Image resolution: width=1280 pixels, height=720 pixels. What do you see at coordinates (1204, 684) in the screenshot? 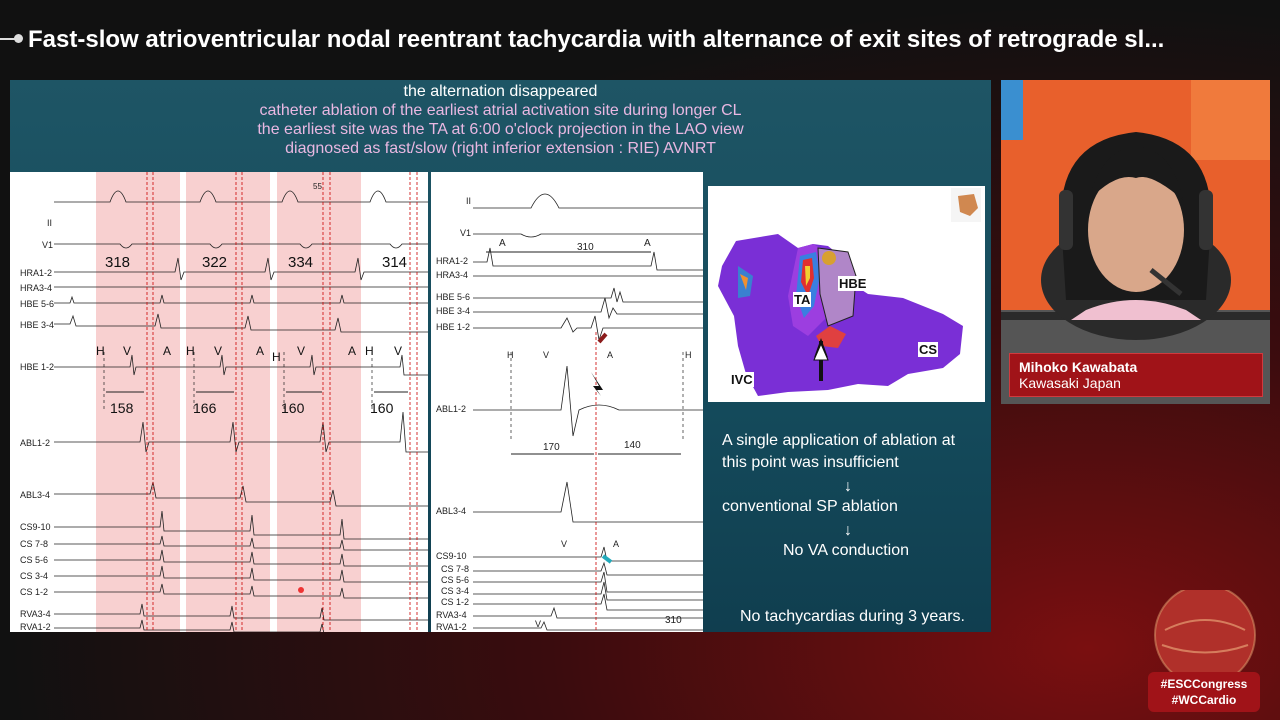
I see `hashtag: #ESCCongress` at bounding box center [1204, 684].